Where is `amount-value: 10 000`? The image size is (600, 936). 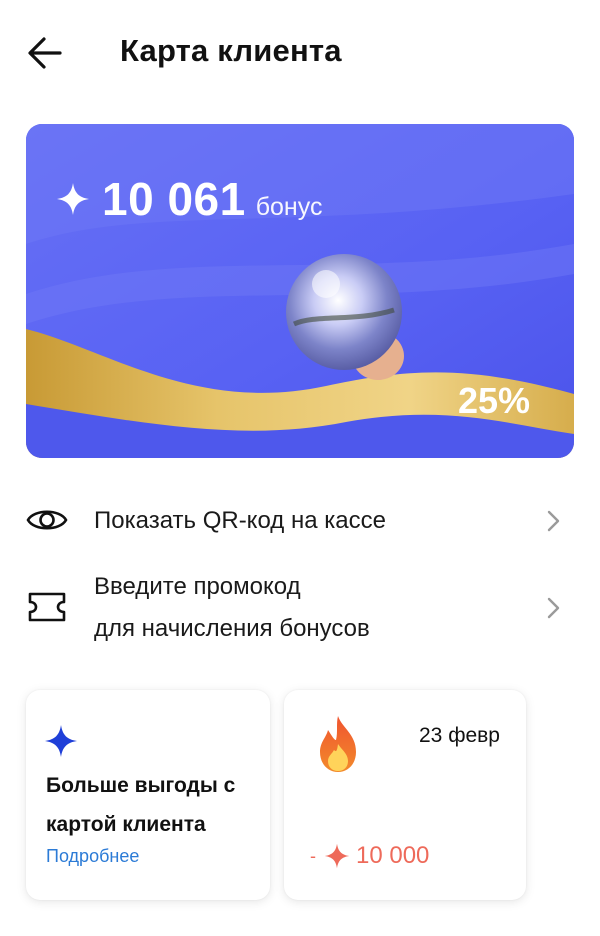 amount-value: 10 000 is located at coordinates (393, 855).